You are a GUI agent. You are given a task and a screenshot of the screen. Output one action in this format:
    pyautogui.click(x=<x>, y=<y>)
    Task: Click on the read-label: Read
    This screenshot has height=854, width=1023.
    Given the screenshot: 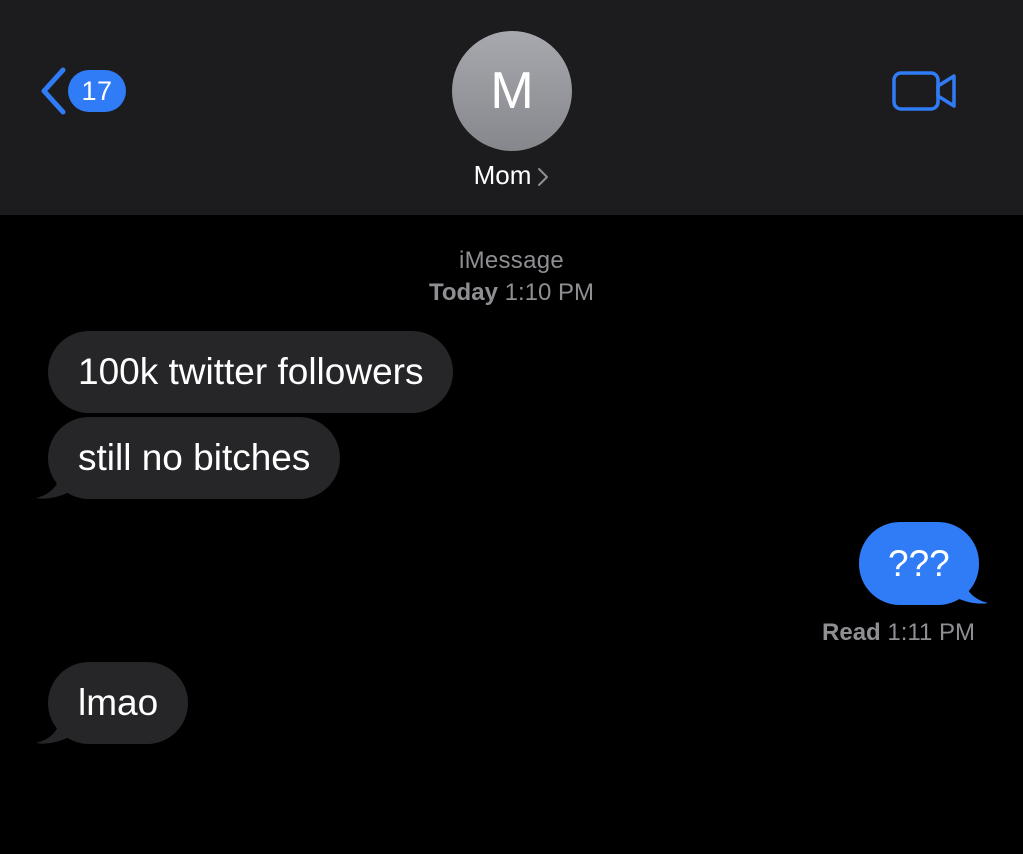 What is the action you would take?
    pyautogui.click(x=851, y=632)
    